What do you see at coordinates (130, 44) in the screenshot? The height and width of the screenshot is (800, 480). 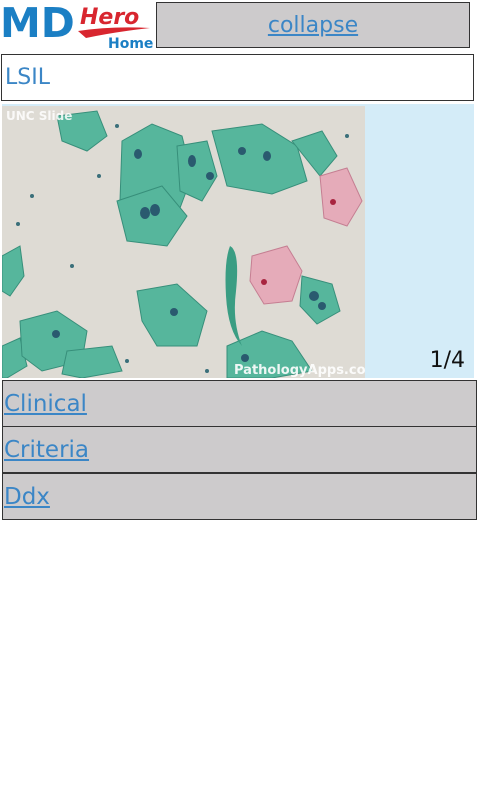 I see `logo-home-text: Home` at bounding box center [130, 44].